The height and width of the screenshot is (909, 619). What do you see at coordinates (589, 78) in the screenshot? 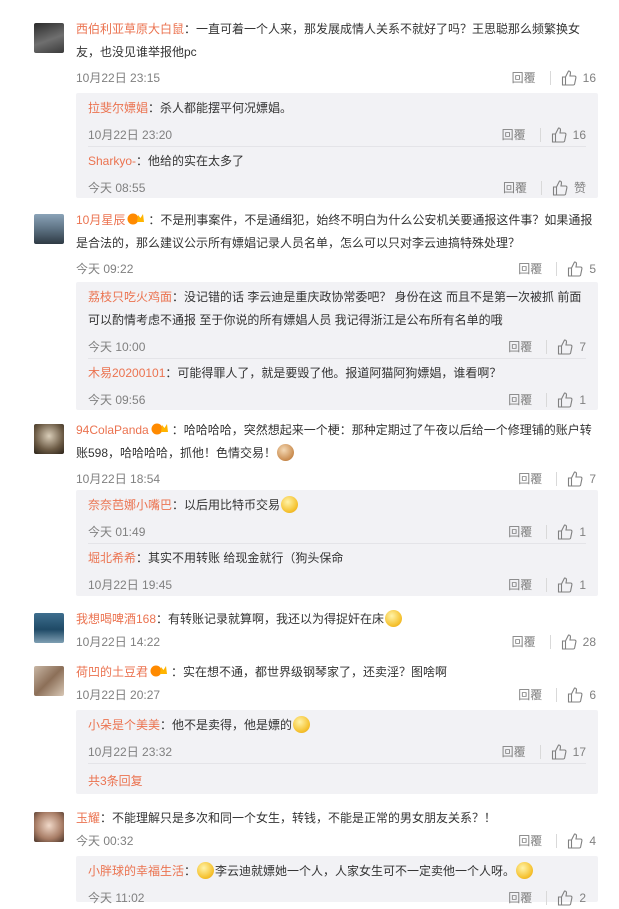
I see `like-count: 16` at bounding box center [589, 78].